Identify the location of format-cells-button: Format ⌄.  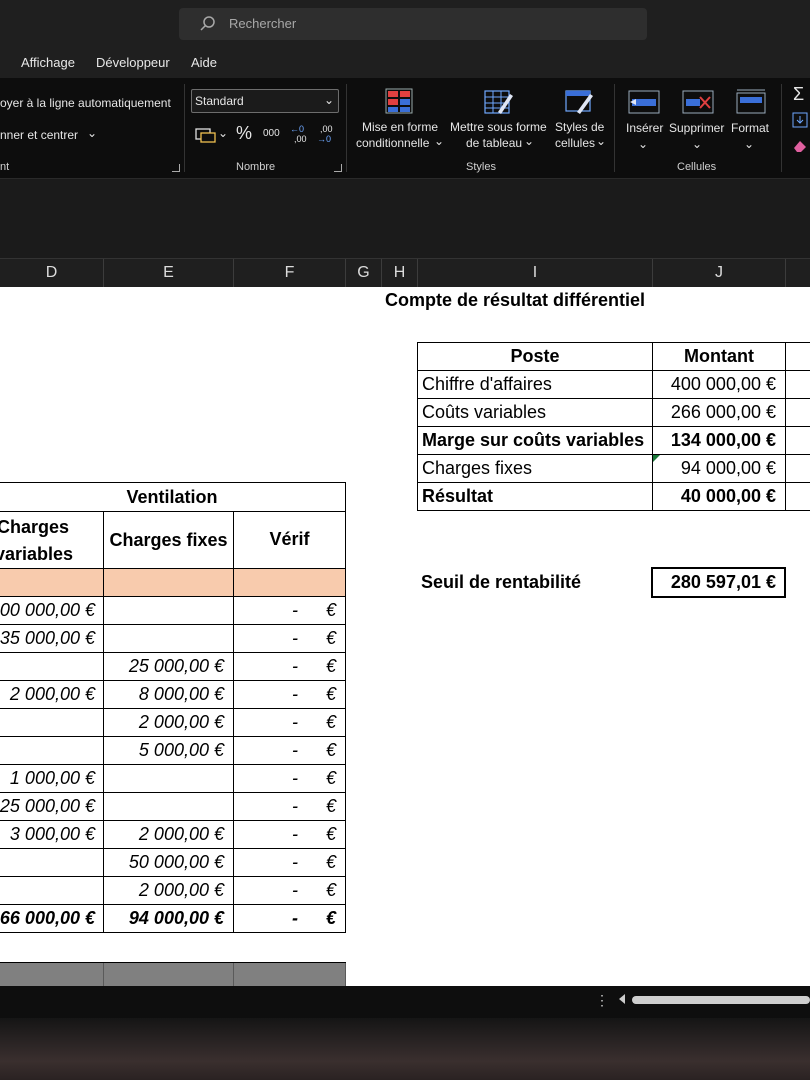
(752, 121).